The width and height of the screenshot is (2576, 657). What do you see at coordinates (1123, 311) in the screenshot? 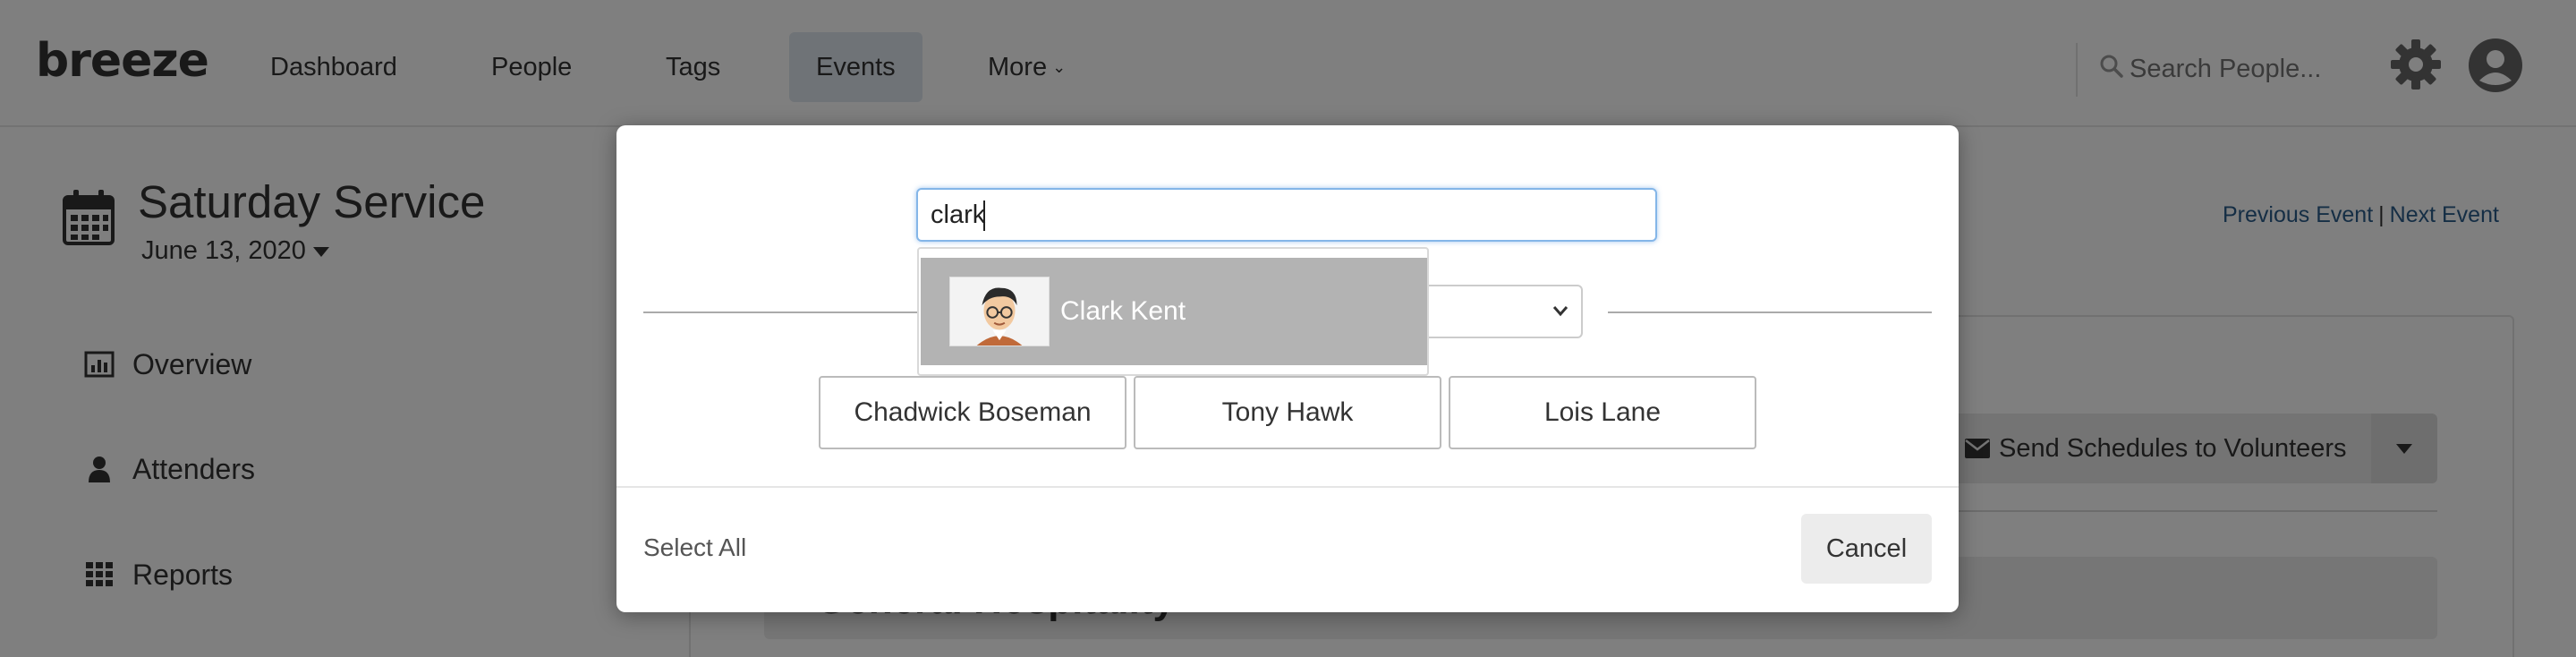
I see `autocomplete-option-name: Clark Kent` at bounding box center [1123, 311].